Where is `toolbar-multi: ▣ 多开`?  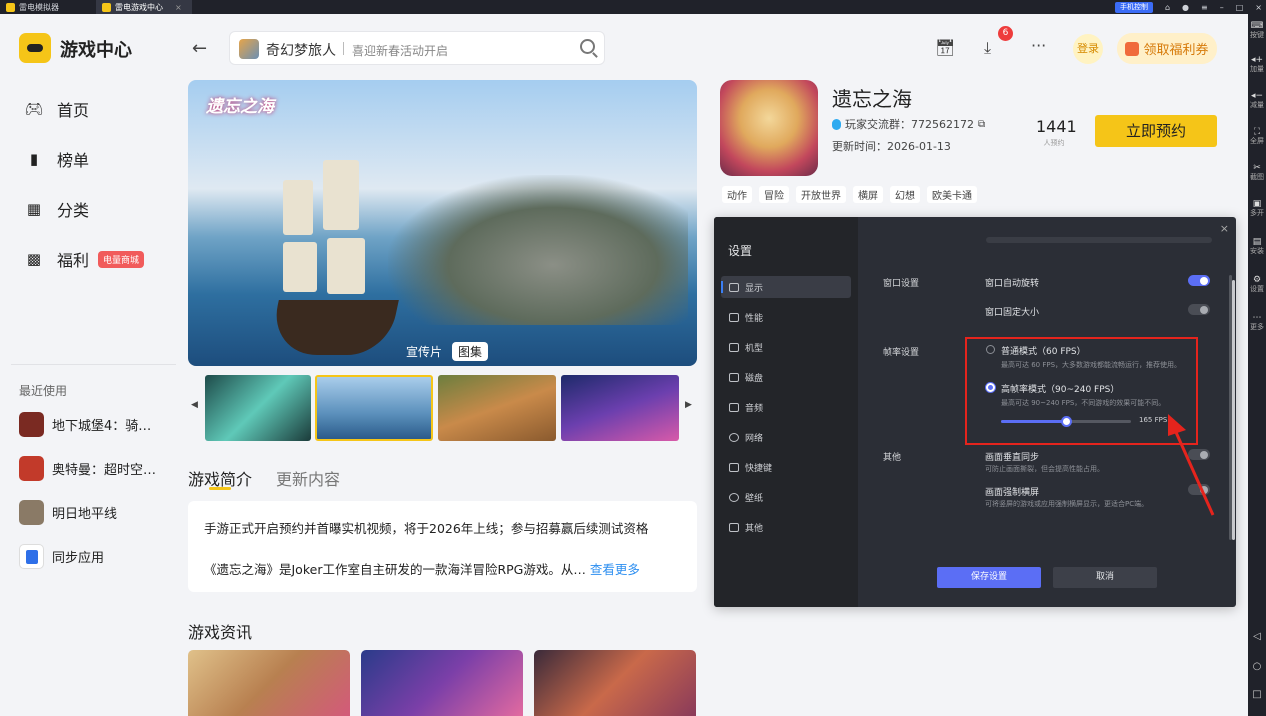 toolbar-multi: ▣ 多开 is located at coordinates (1257, 209).